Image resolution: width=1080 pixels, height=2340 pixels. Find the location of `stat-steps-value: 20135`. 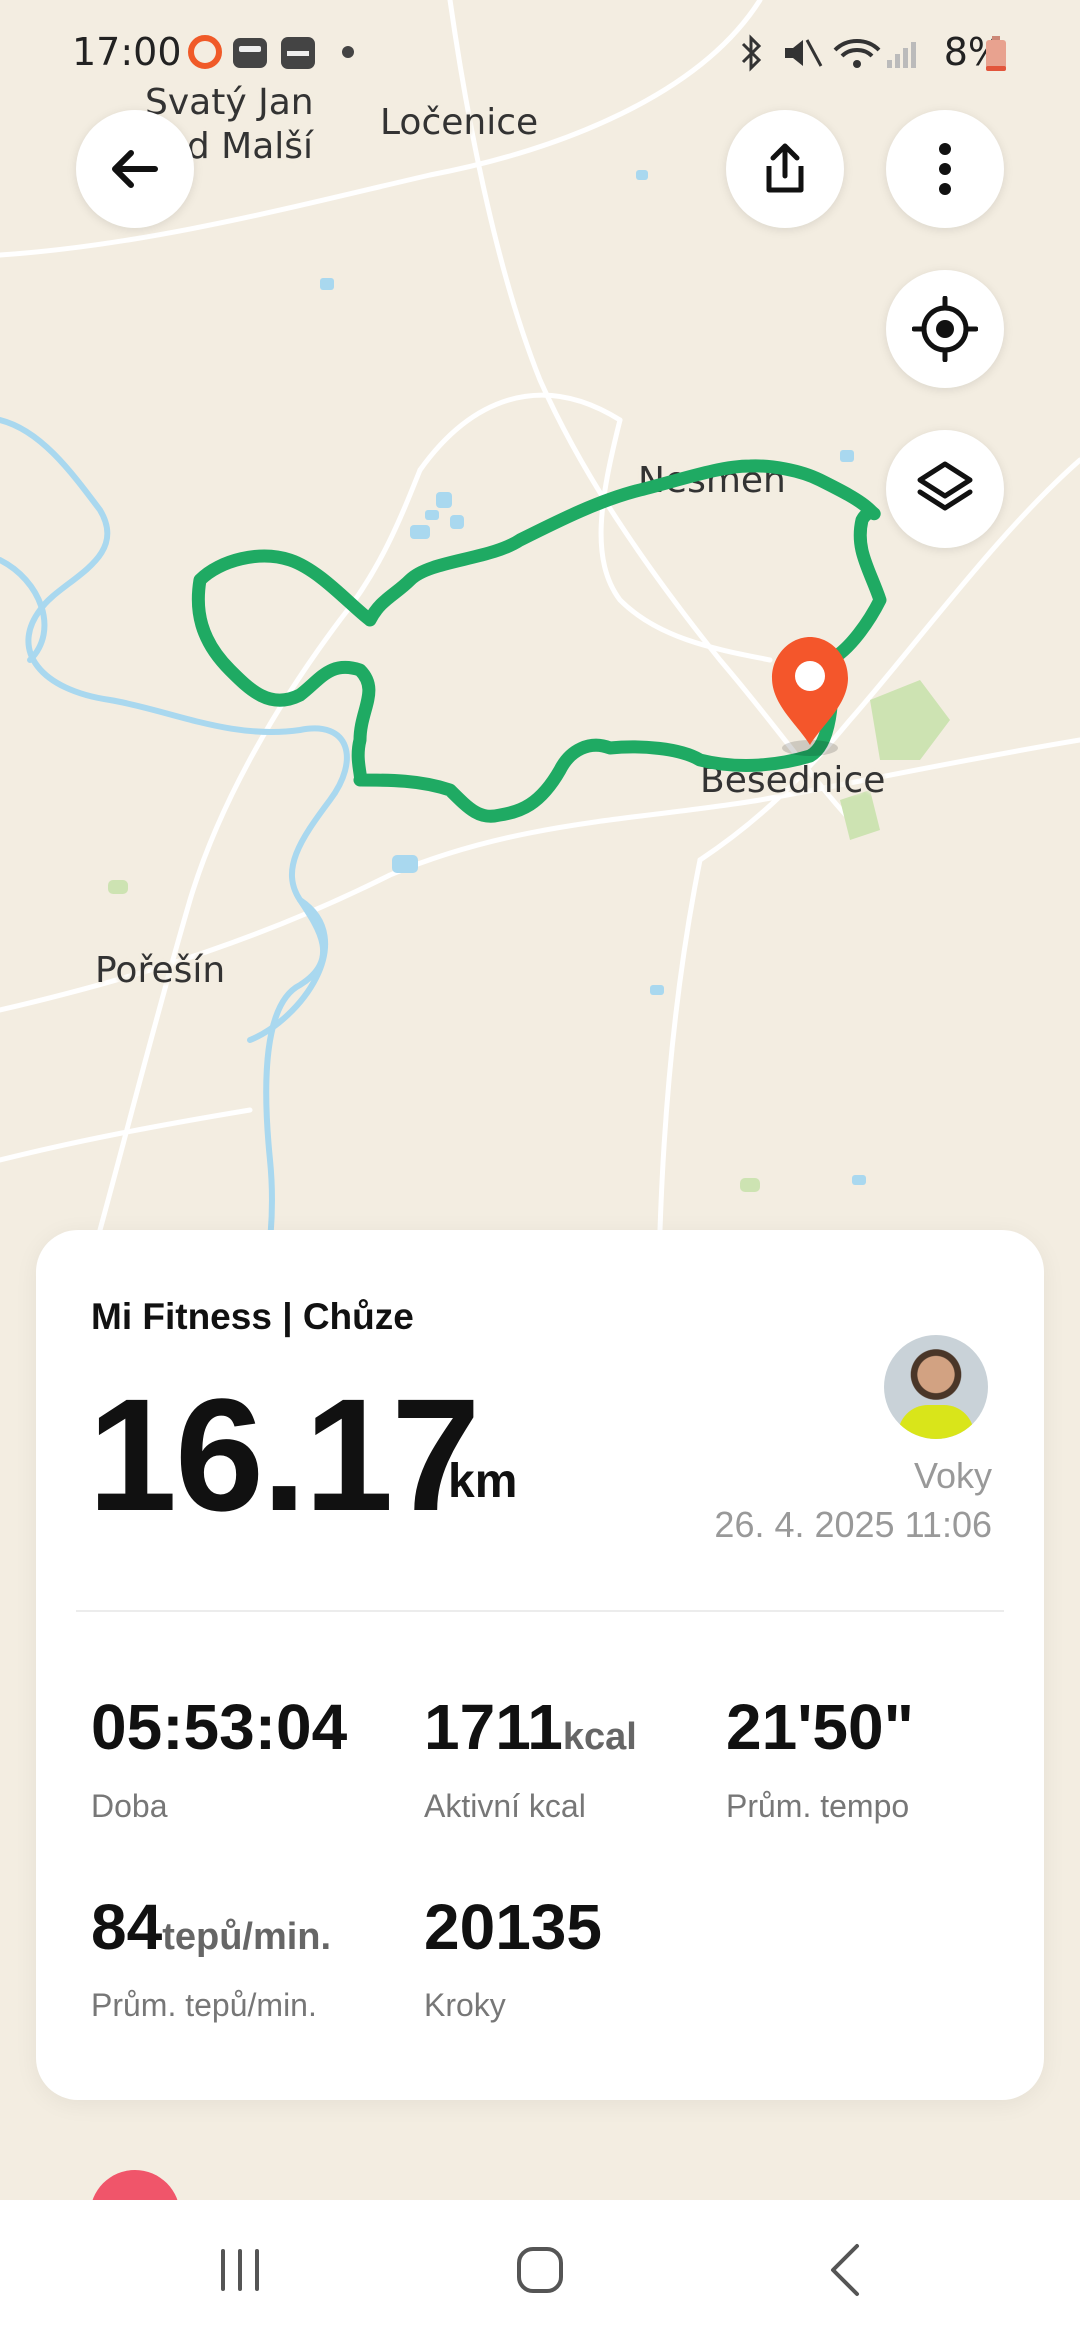

stat-steps-value: 20135 is located at coordinates (513, 1927).